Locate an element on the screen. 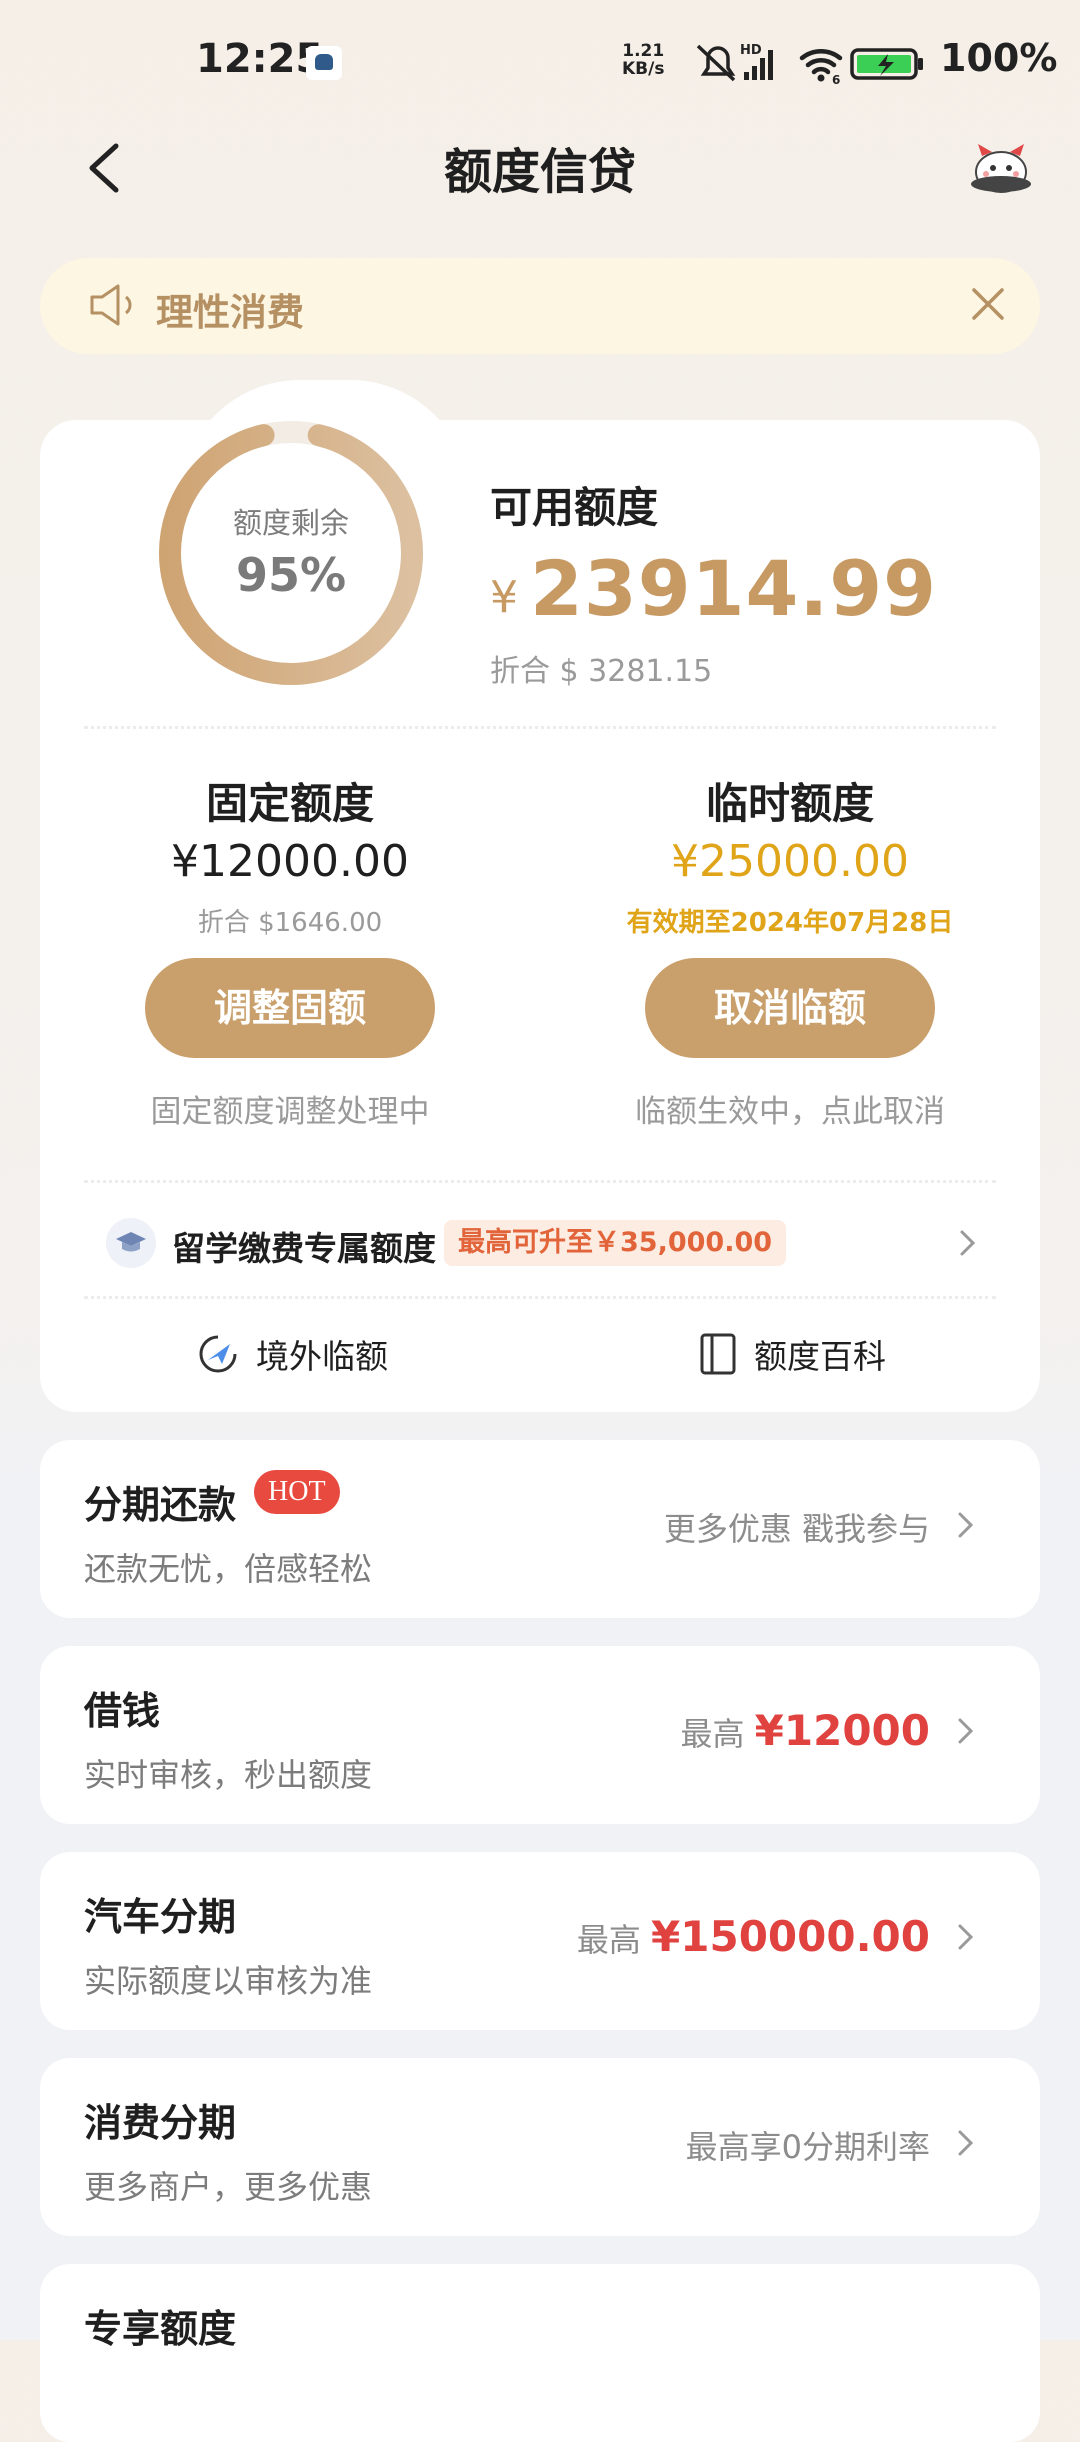  status-bar: 12:25 1.21 KB/s HD 6 100% is located at coordinates (540, 60).